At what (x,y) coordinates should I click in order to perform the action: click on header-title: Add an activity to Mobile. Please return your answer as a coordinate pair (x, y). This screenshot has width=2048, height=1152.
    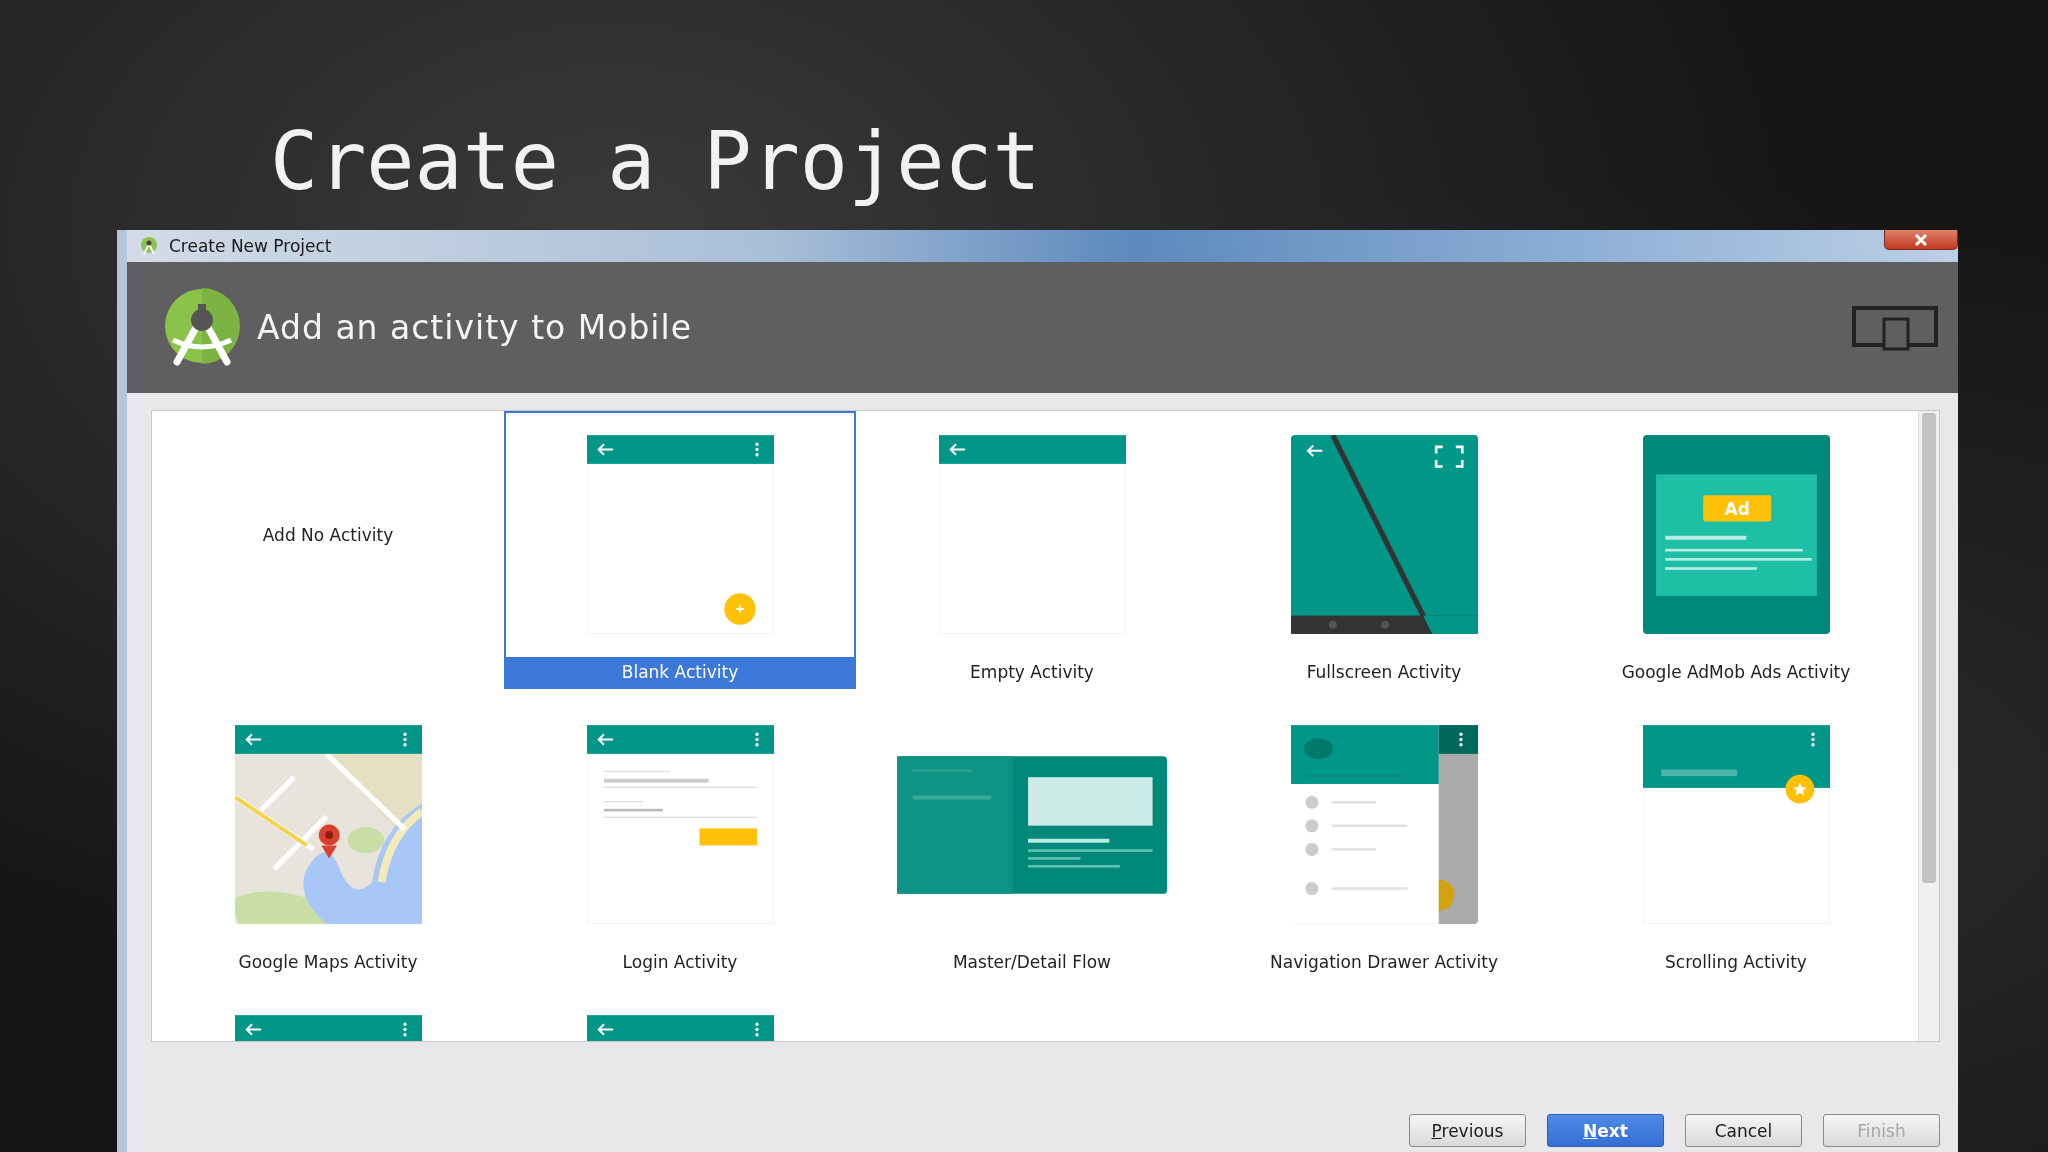
    Looking at the image, I should click on (474, 327).